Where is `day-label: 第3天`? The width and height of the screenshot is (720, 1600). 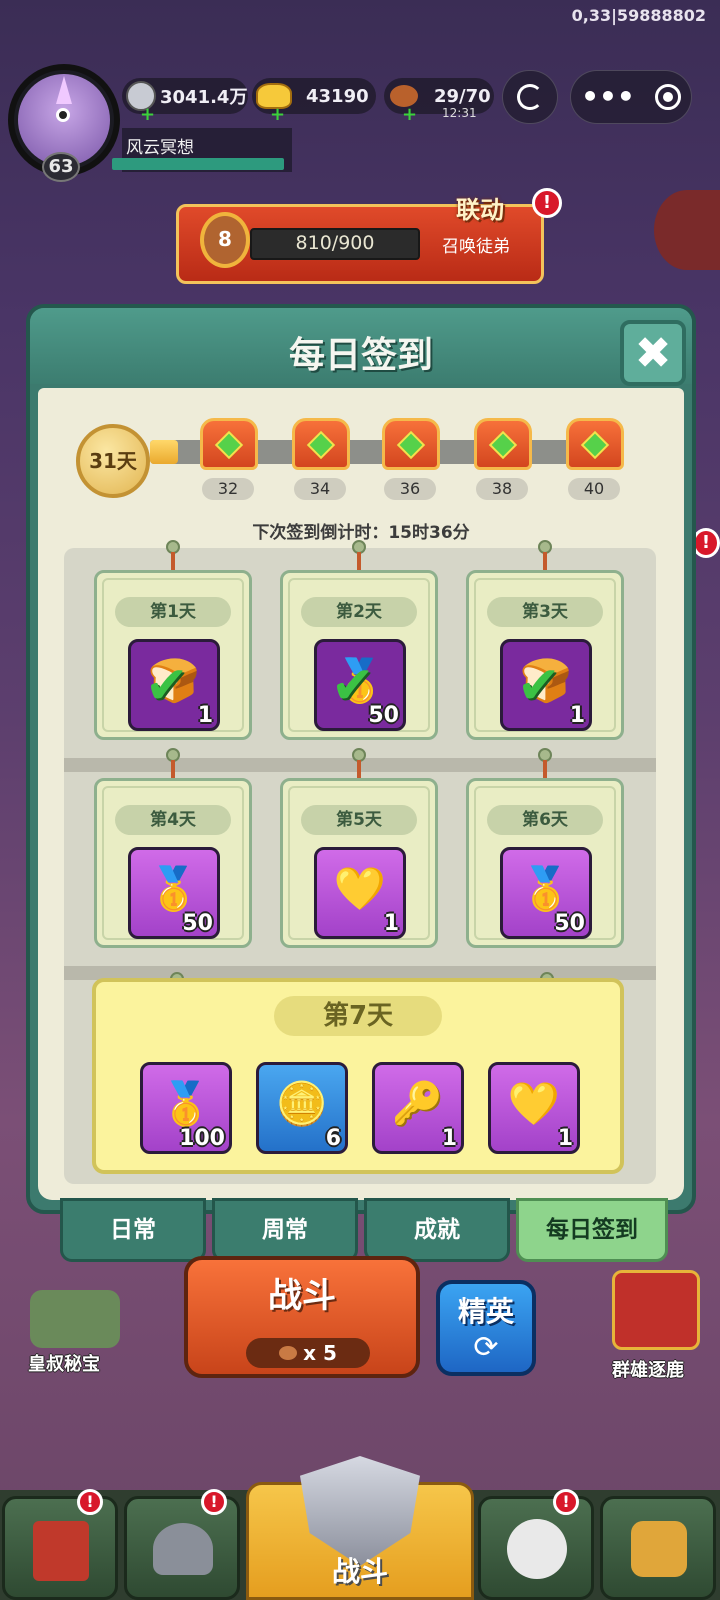
day-label: 第3天 is located at coordinates (545, 612).